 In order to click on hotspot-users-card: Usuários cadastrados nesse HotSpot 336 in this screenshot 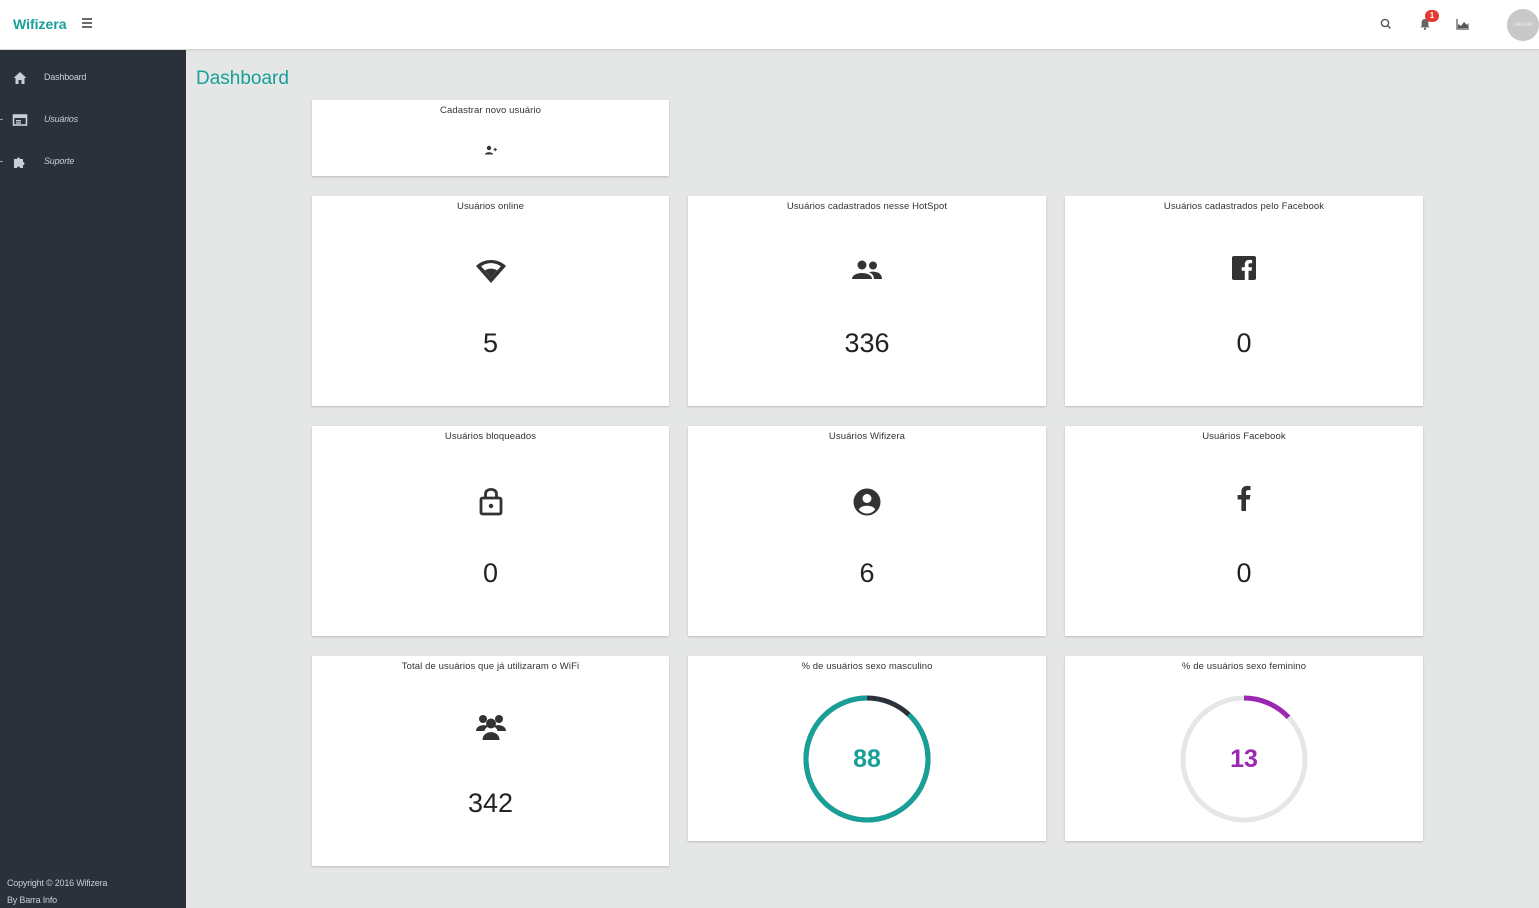, I will do `click(867, 301)`.